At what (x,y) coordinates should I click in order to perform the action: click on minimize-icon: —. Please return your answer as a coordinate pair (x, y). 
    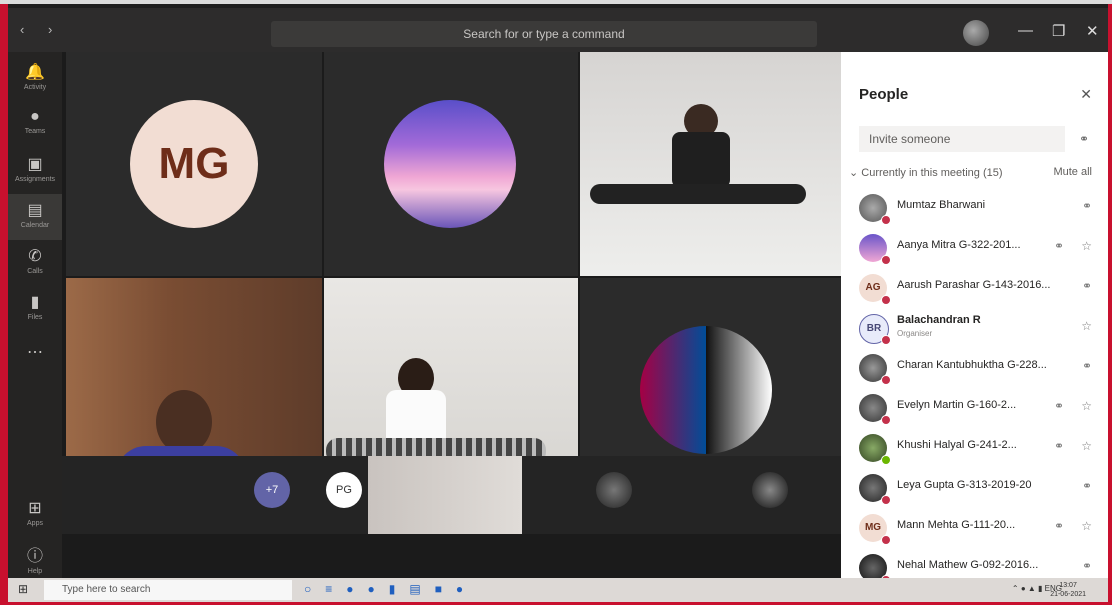
    Looking at the image, I should click on (1025, 30).